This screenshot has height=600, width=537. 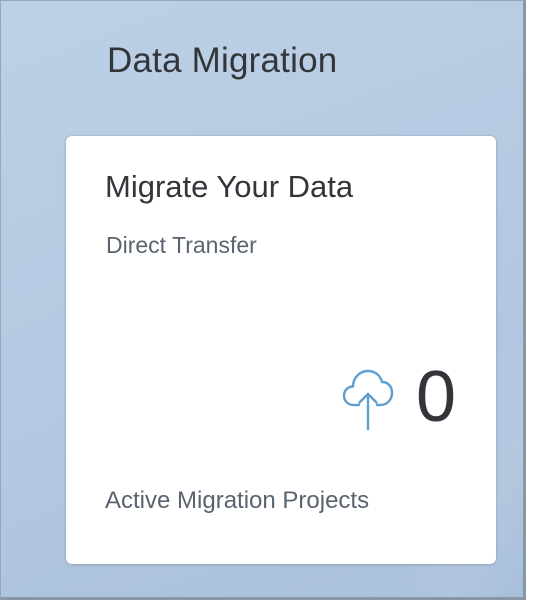 I want to click on tile-subtitle: Direct Transfer, so click(x=181, y=245).